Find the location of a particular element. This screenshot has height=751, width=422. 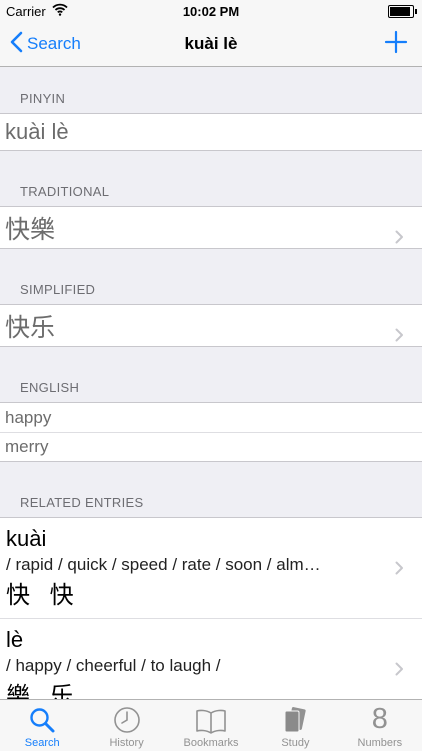

add-button is located at coordinates (396, 44).